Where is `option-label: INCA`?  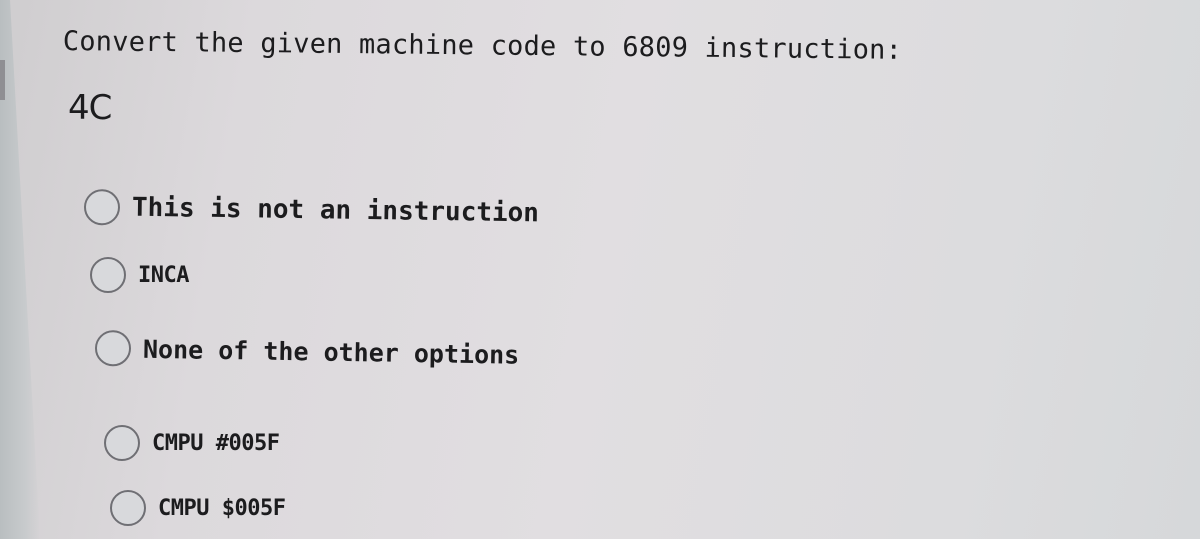
option-label: INCA is located at coordinates (163, 275).